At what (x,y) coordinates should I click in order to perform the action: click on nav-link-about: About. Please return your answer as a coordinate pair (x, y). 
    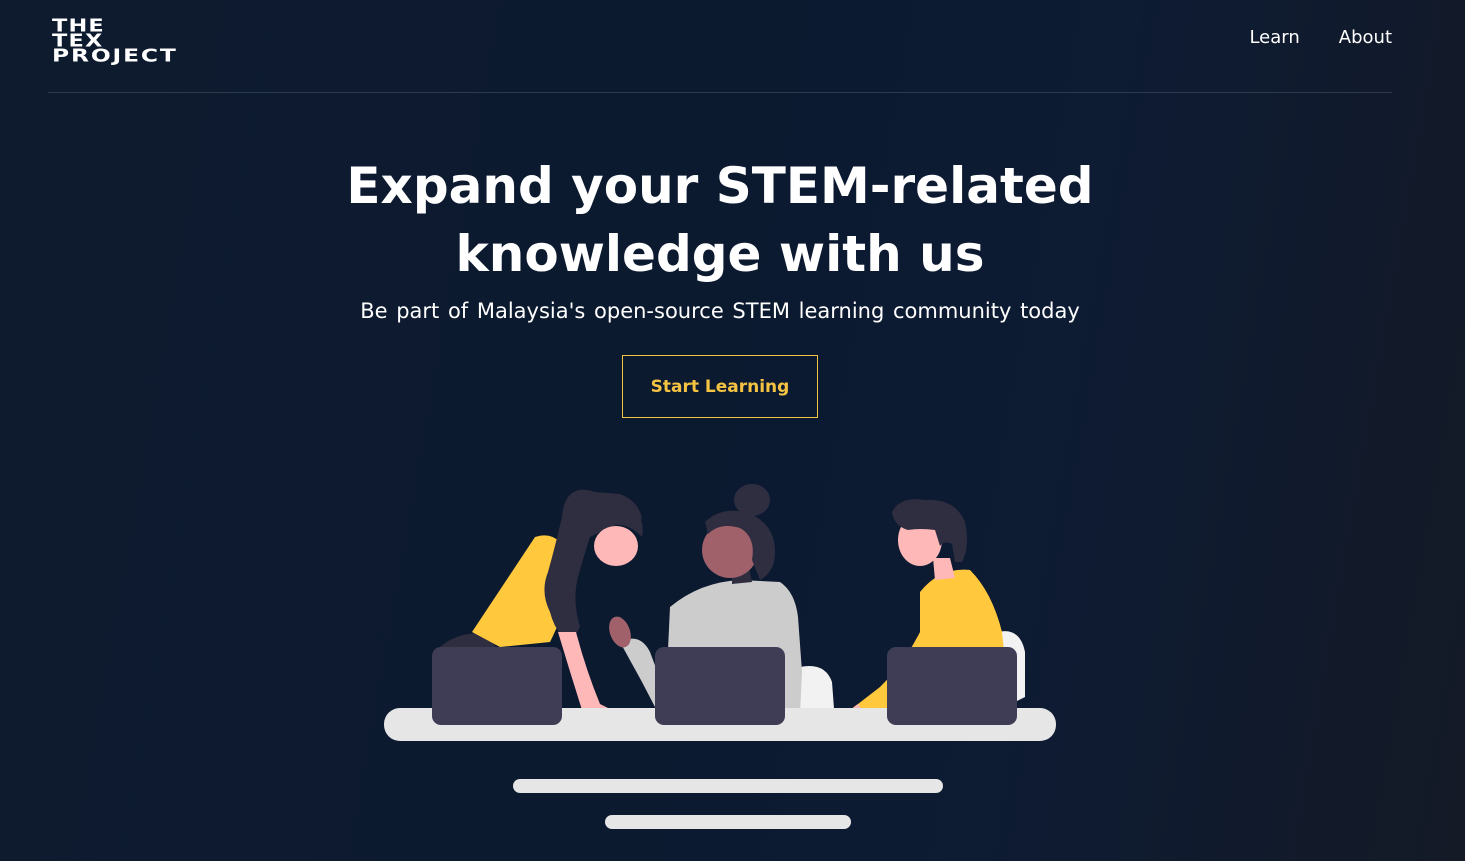
    Looking at the image, I should click on (1365, 37).